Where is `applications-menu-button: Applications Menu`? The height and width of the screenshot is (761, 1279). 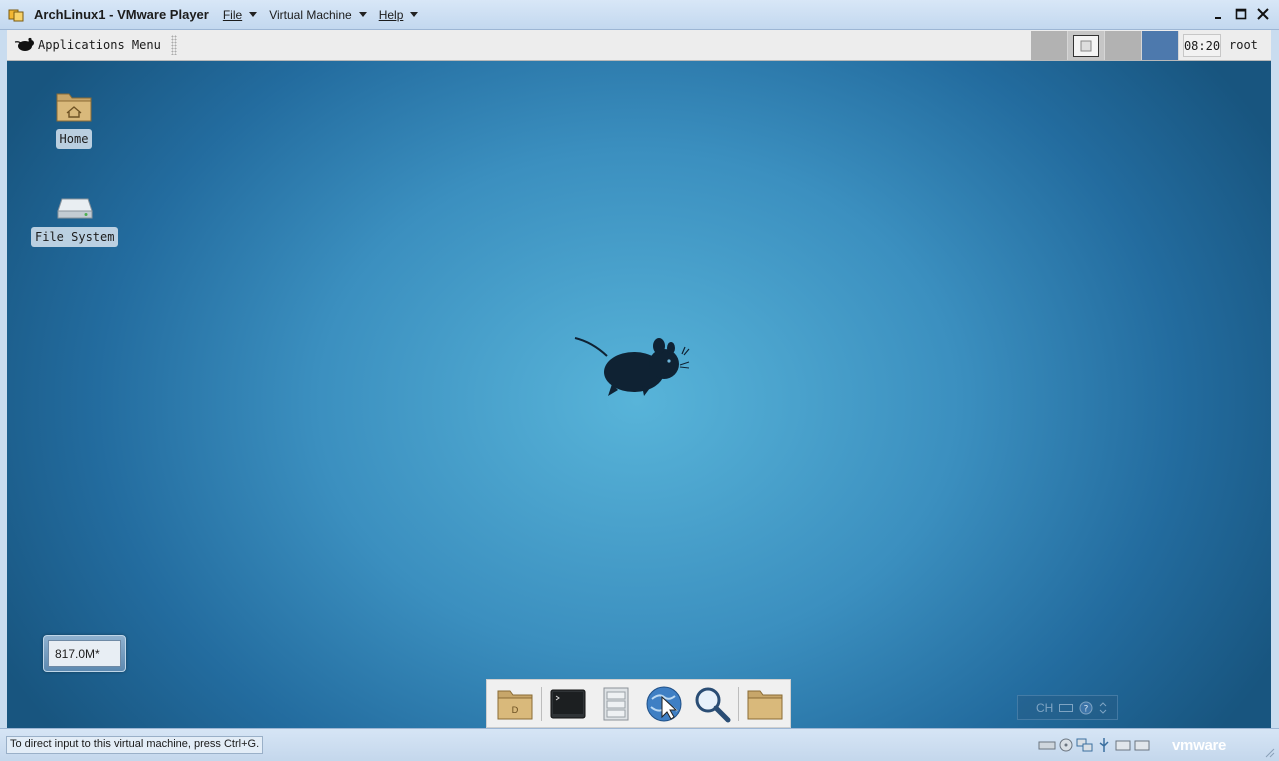 applications-menu-button: Applications Menu is located at coordinates (92, 45).